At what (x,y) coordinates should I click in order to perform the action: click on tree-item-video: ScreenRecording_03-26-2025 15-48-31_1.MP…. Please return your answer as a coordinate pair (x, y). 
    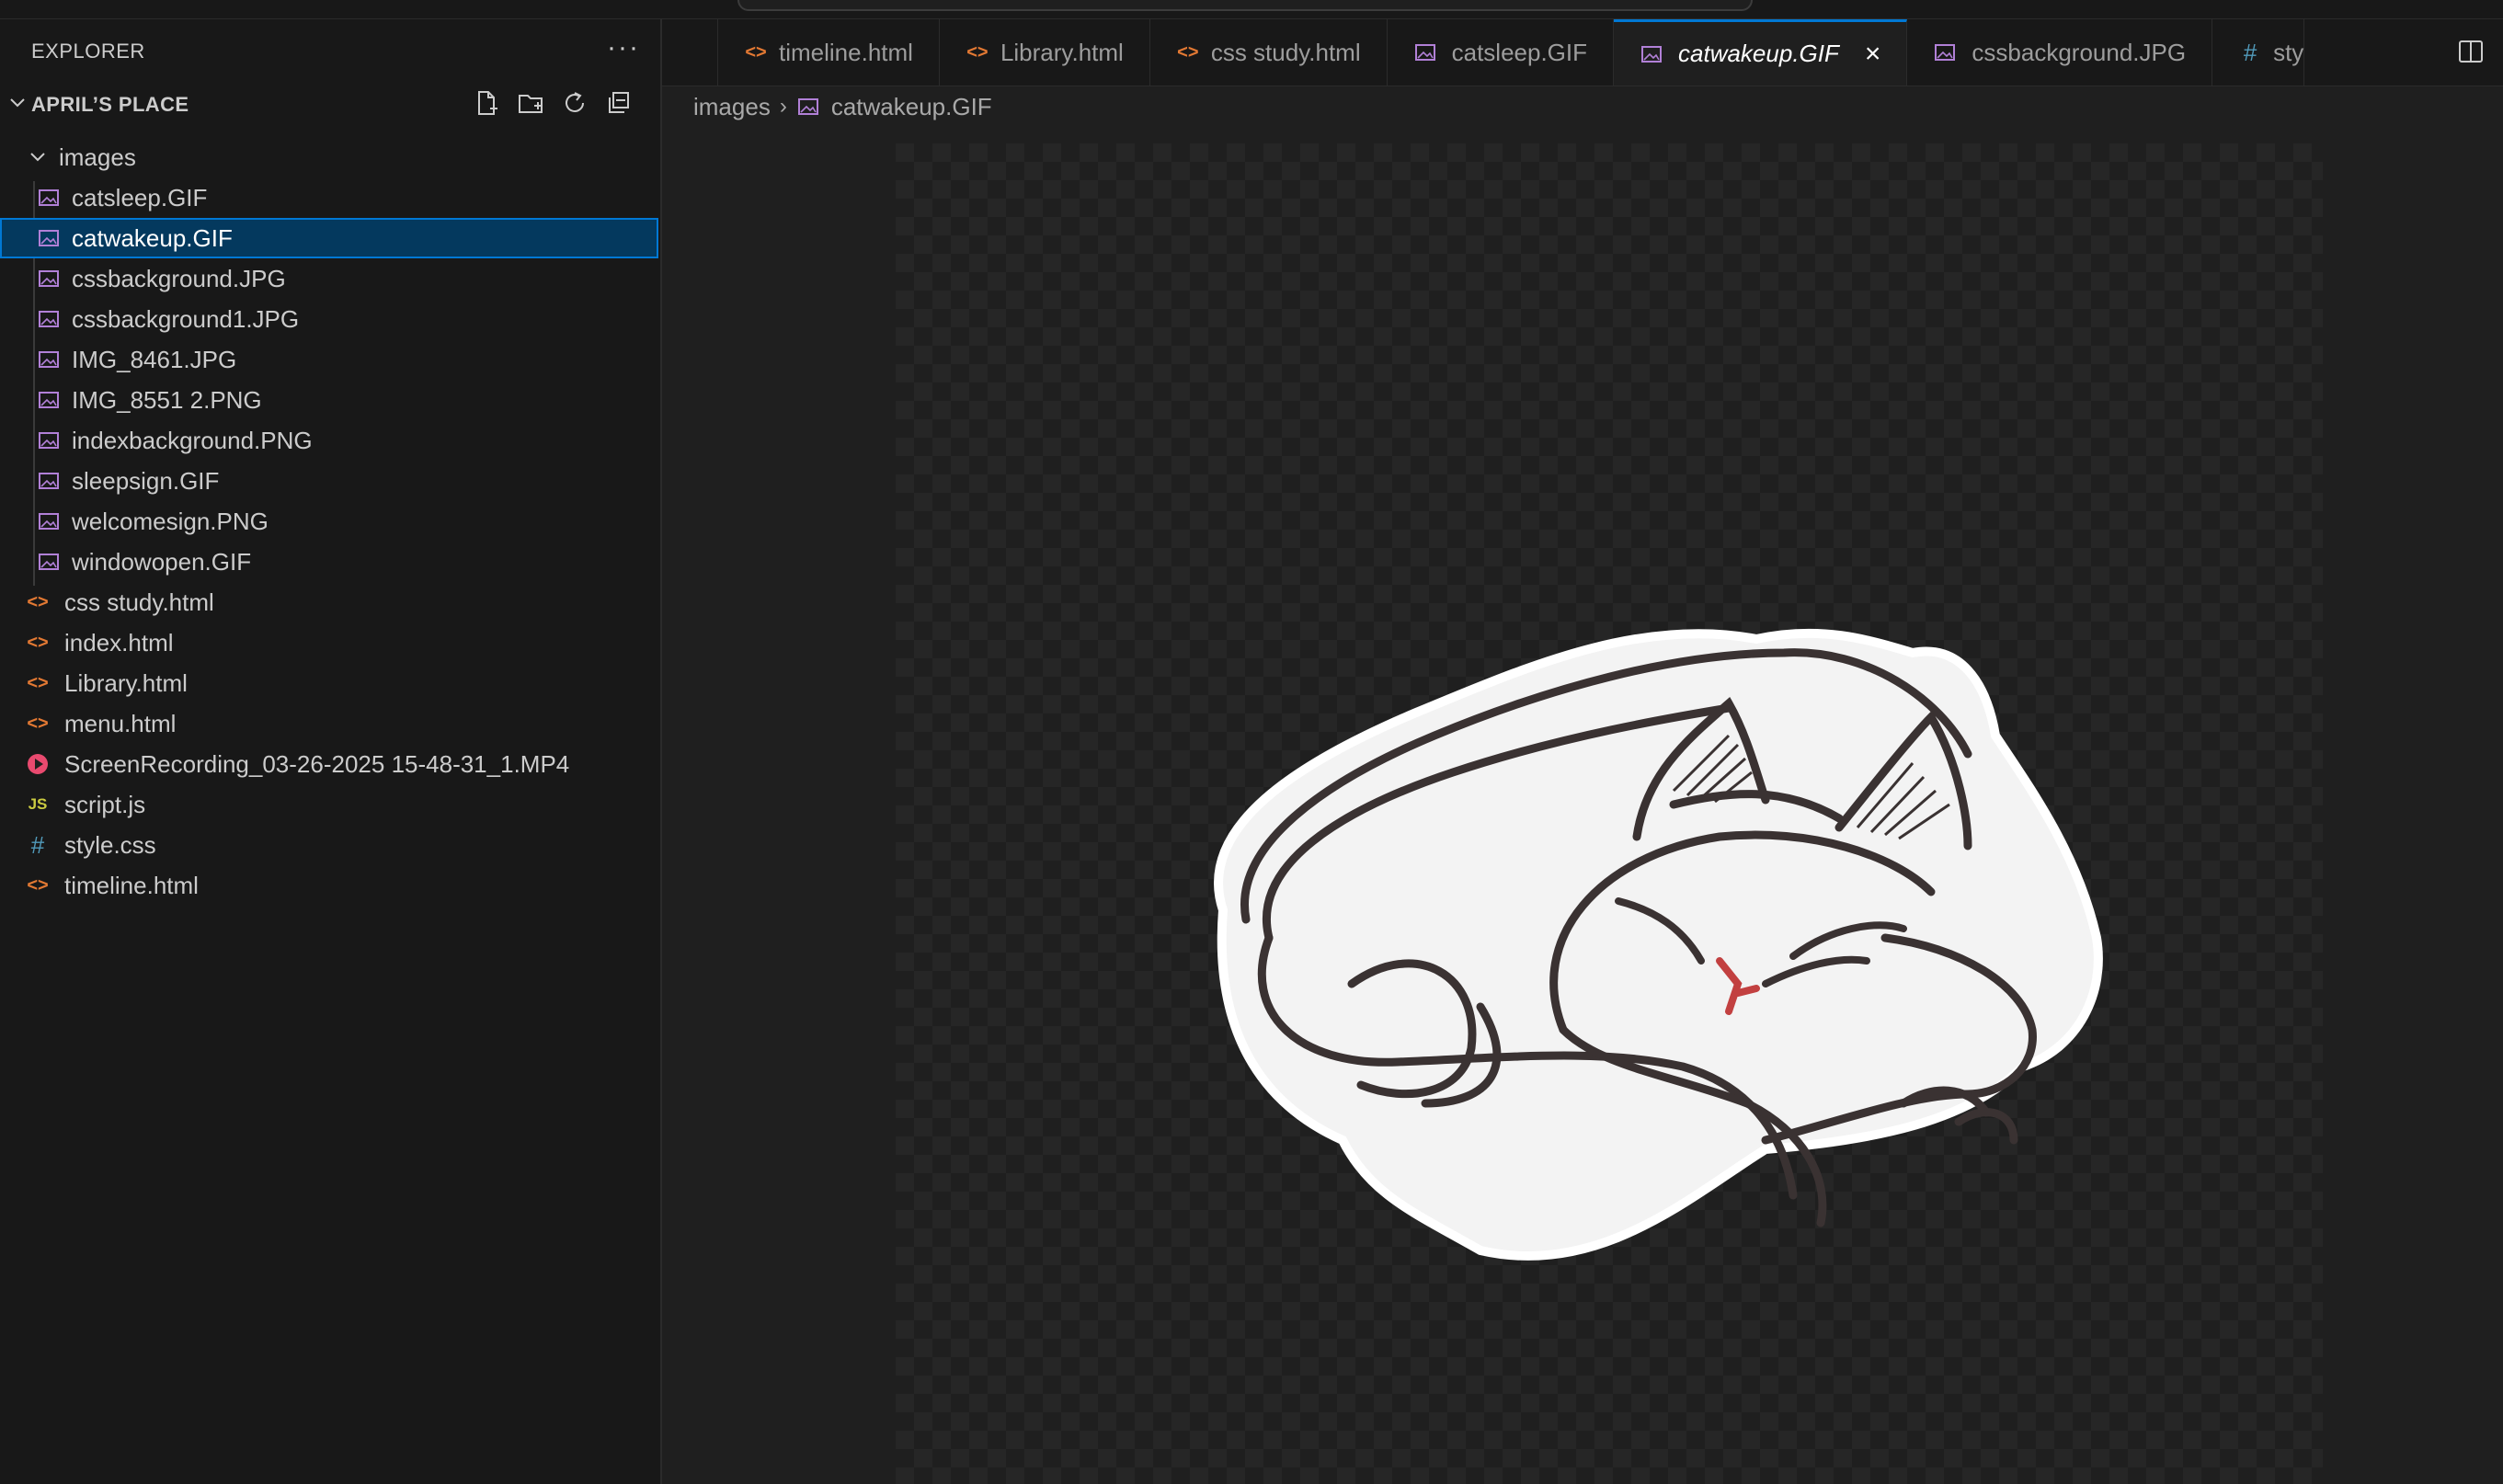
    Looking at the image, I should click on (329, 764).